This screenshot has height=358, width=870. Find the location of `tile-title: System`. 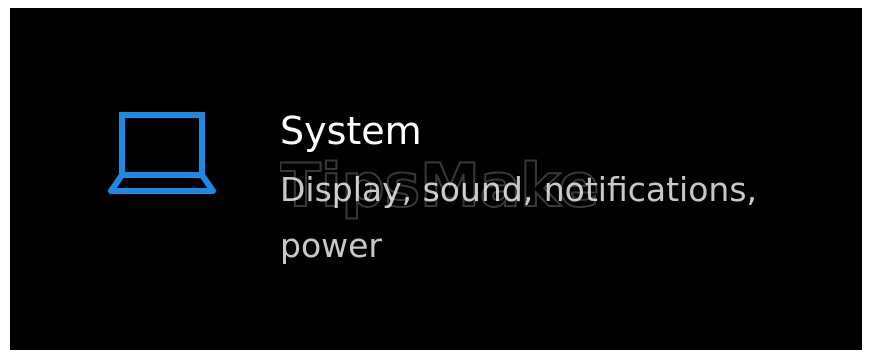

tile-title: System is located at coordinates (351, 131).